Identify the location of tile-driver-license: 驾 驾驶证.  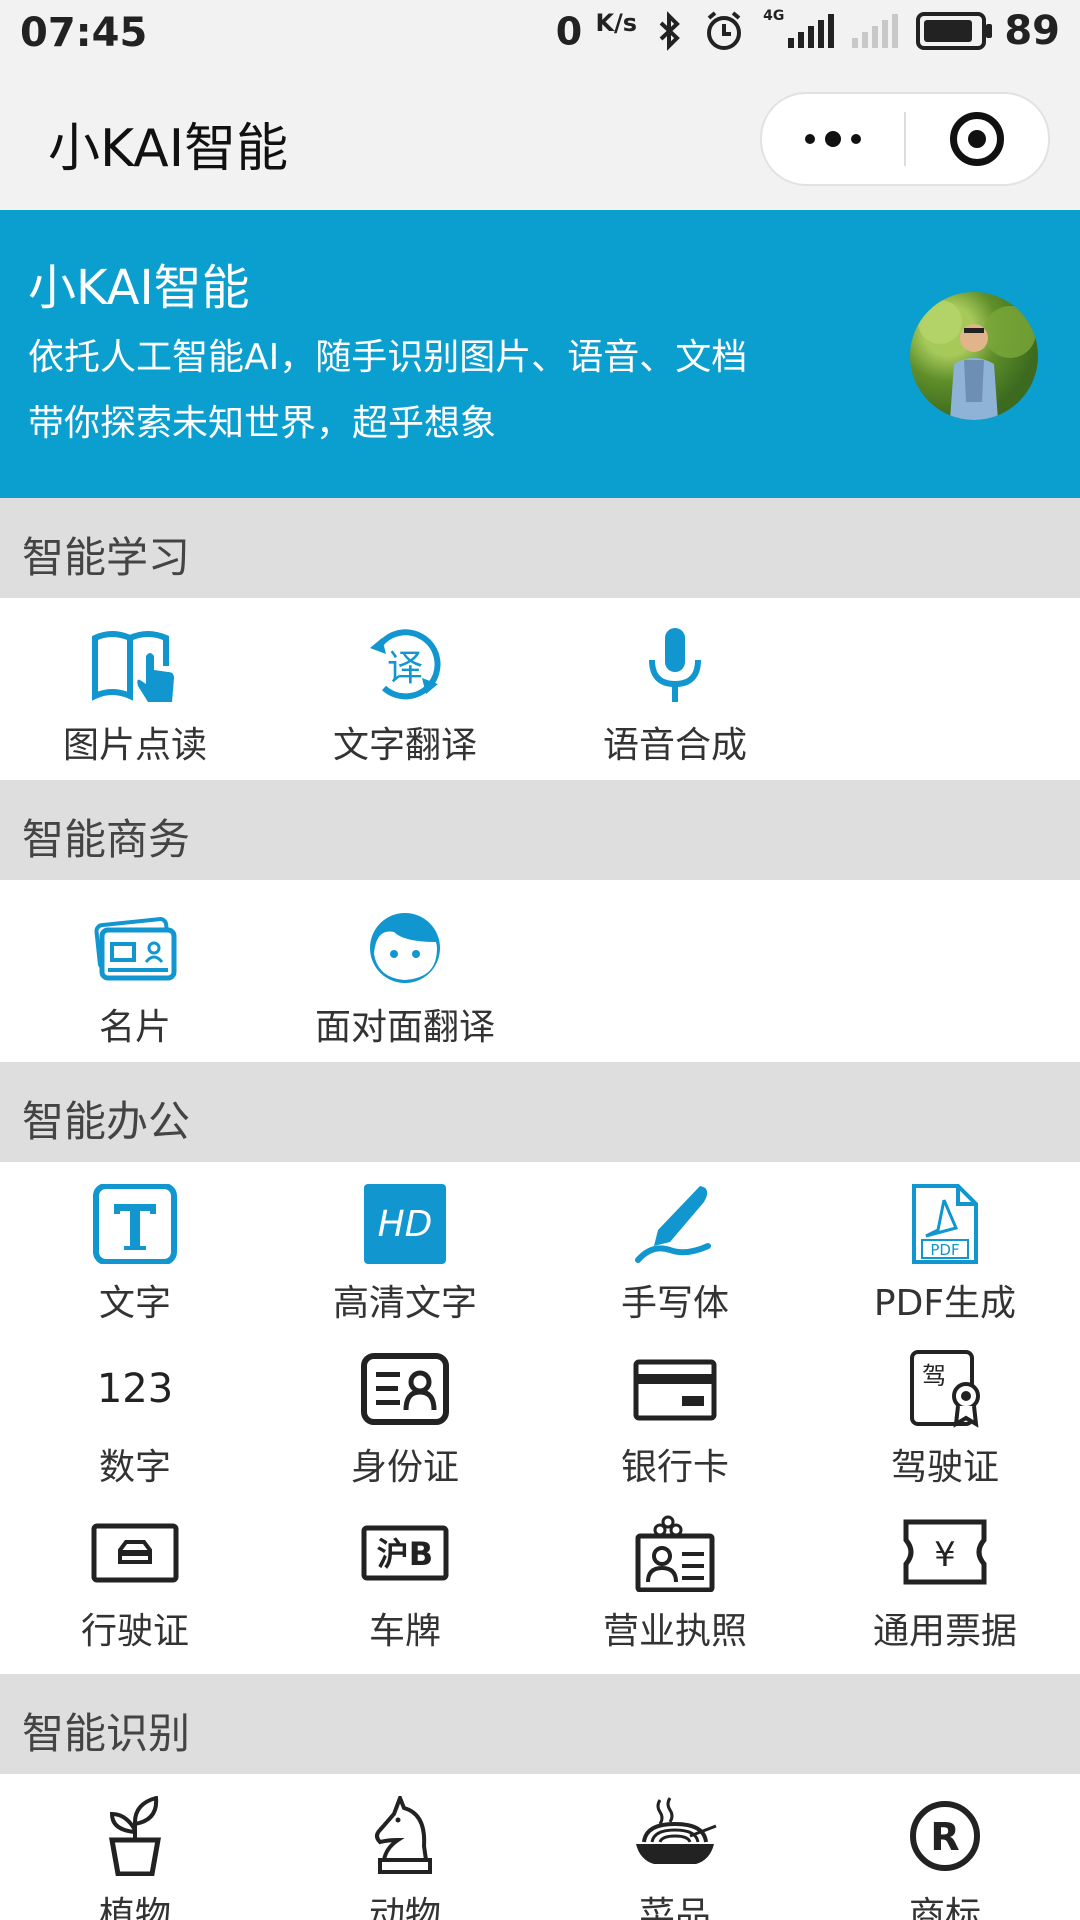
(945, 1419).